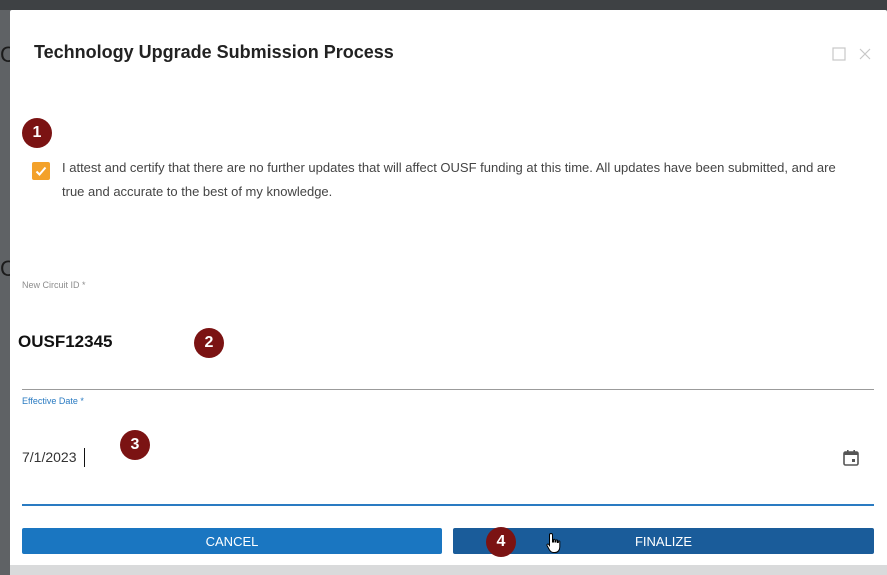  What do you see at coordinates (37, 133) in the screenshot?
I see `step-marker-1: 1` at bounding box center [37, 133].